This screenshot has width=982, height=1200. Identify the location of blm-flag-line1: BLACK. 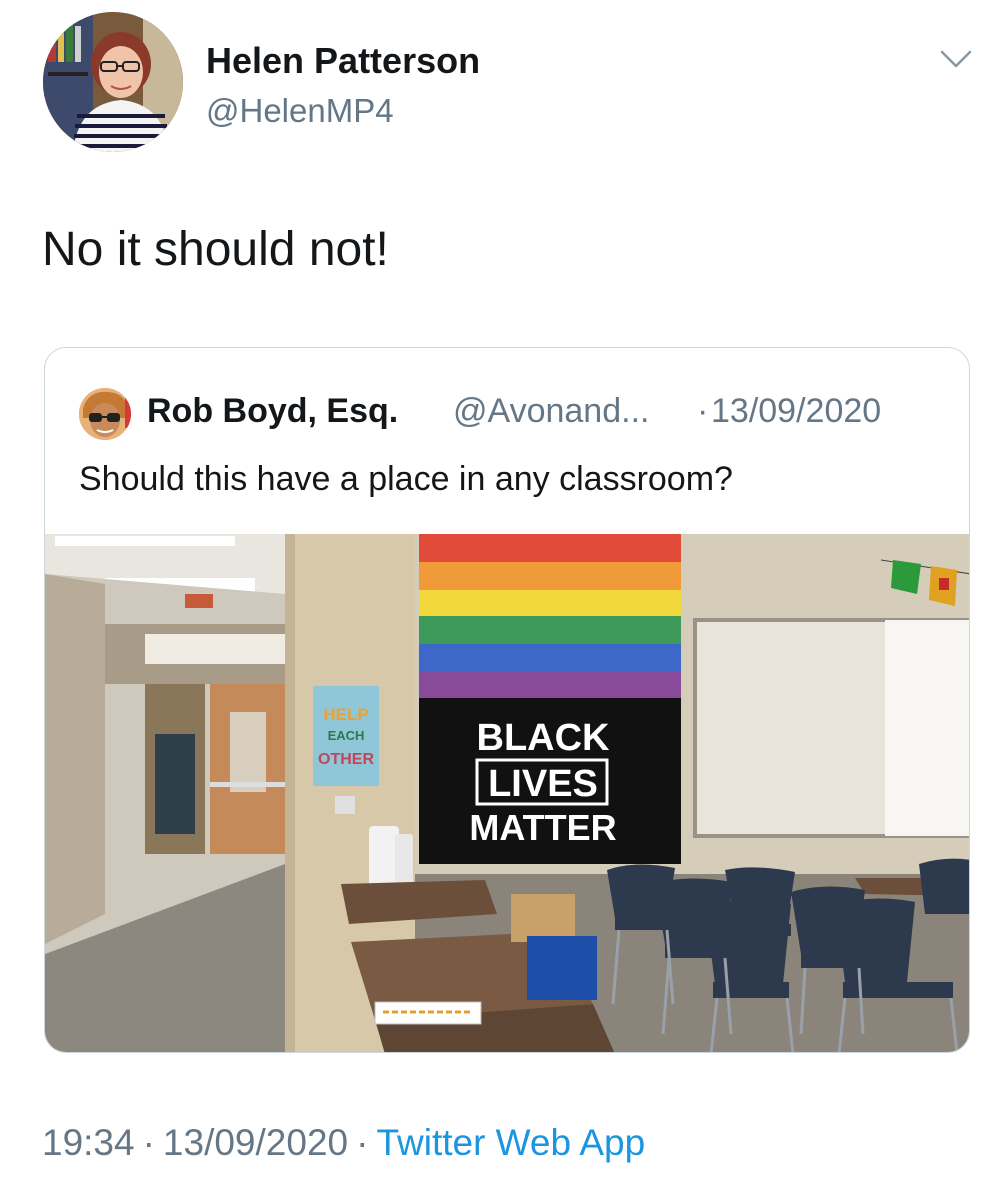
(544, 738).